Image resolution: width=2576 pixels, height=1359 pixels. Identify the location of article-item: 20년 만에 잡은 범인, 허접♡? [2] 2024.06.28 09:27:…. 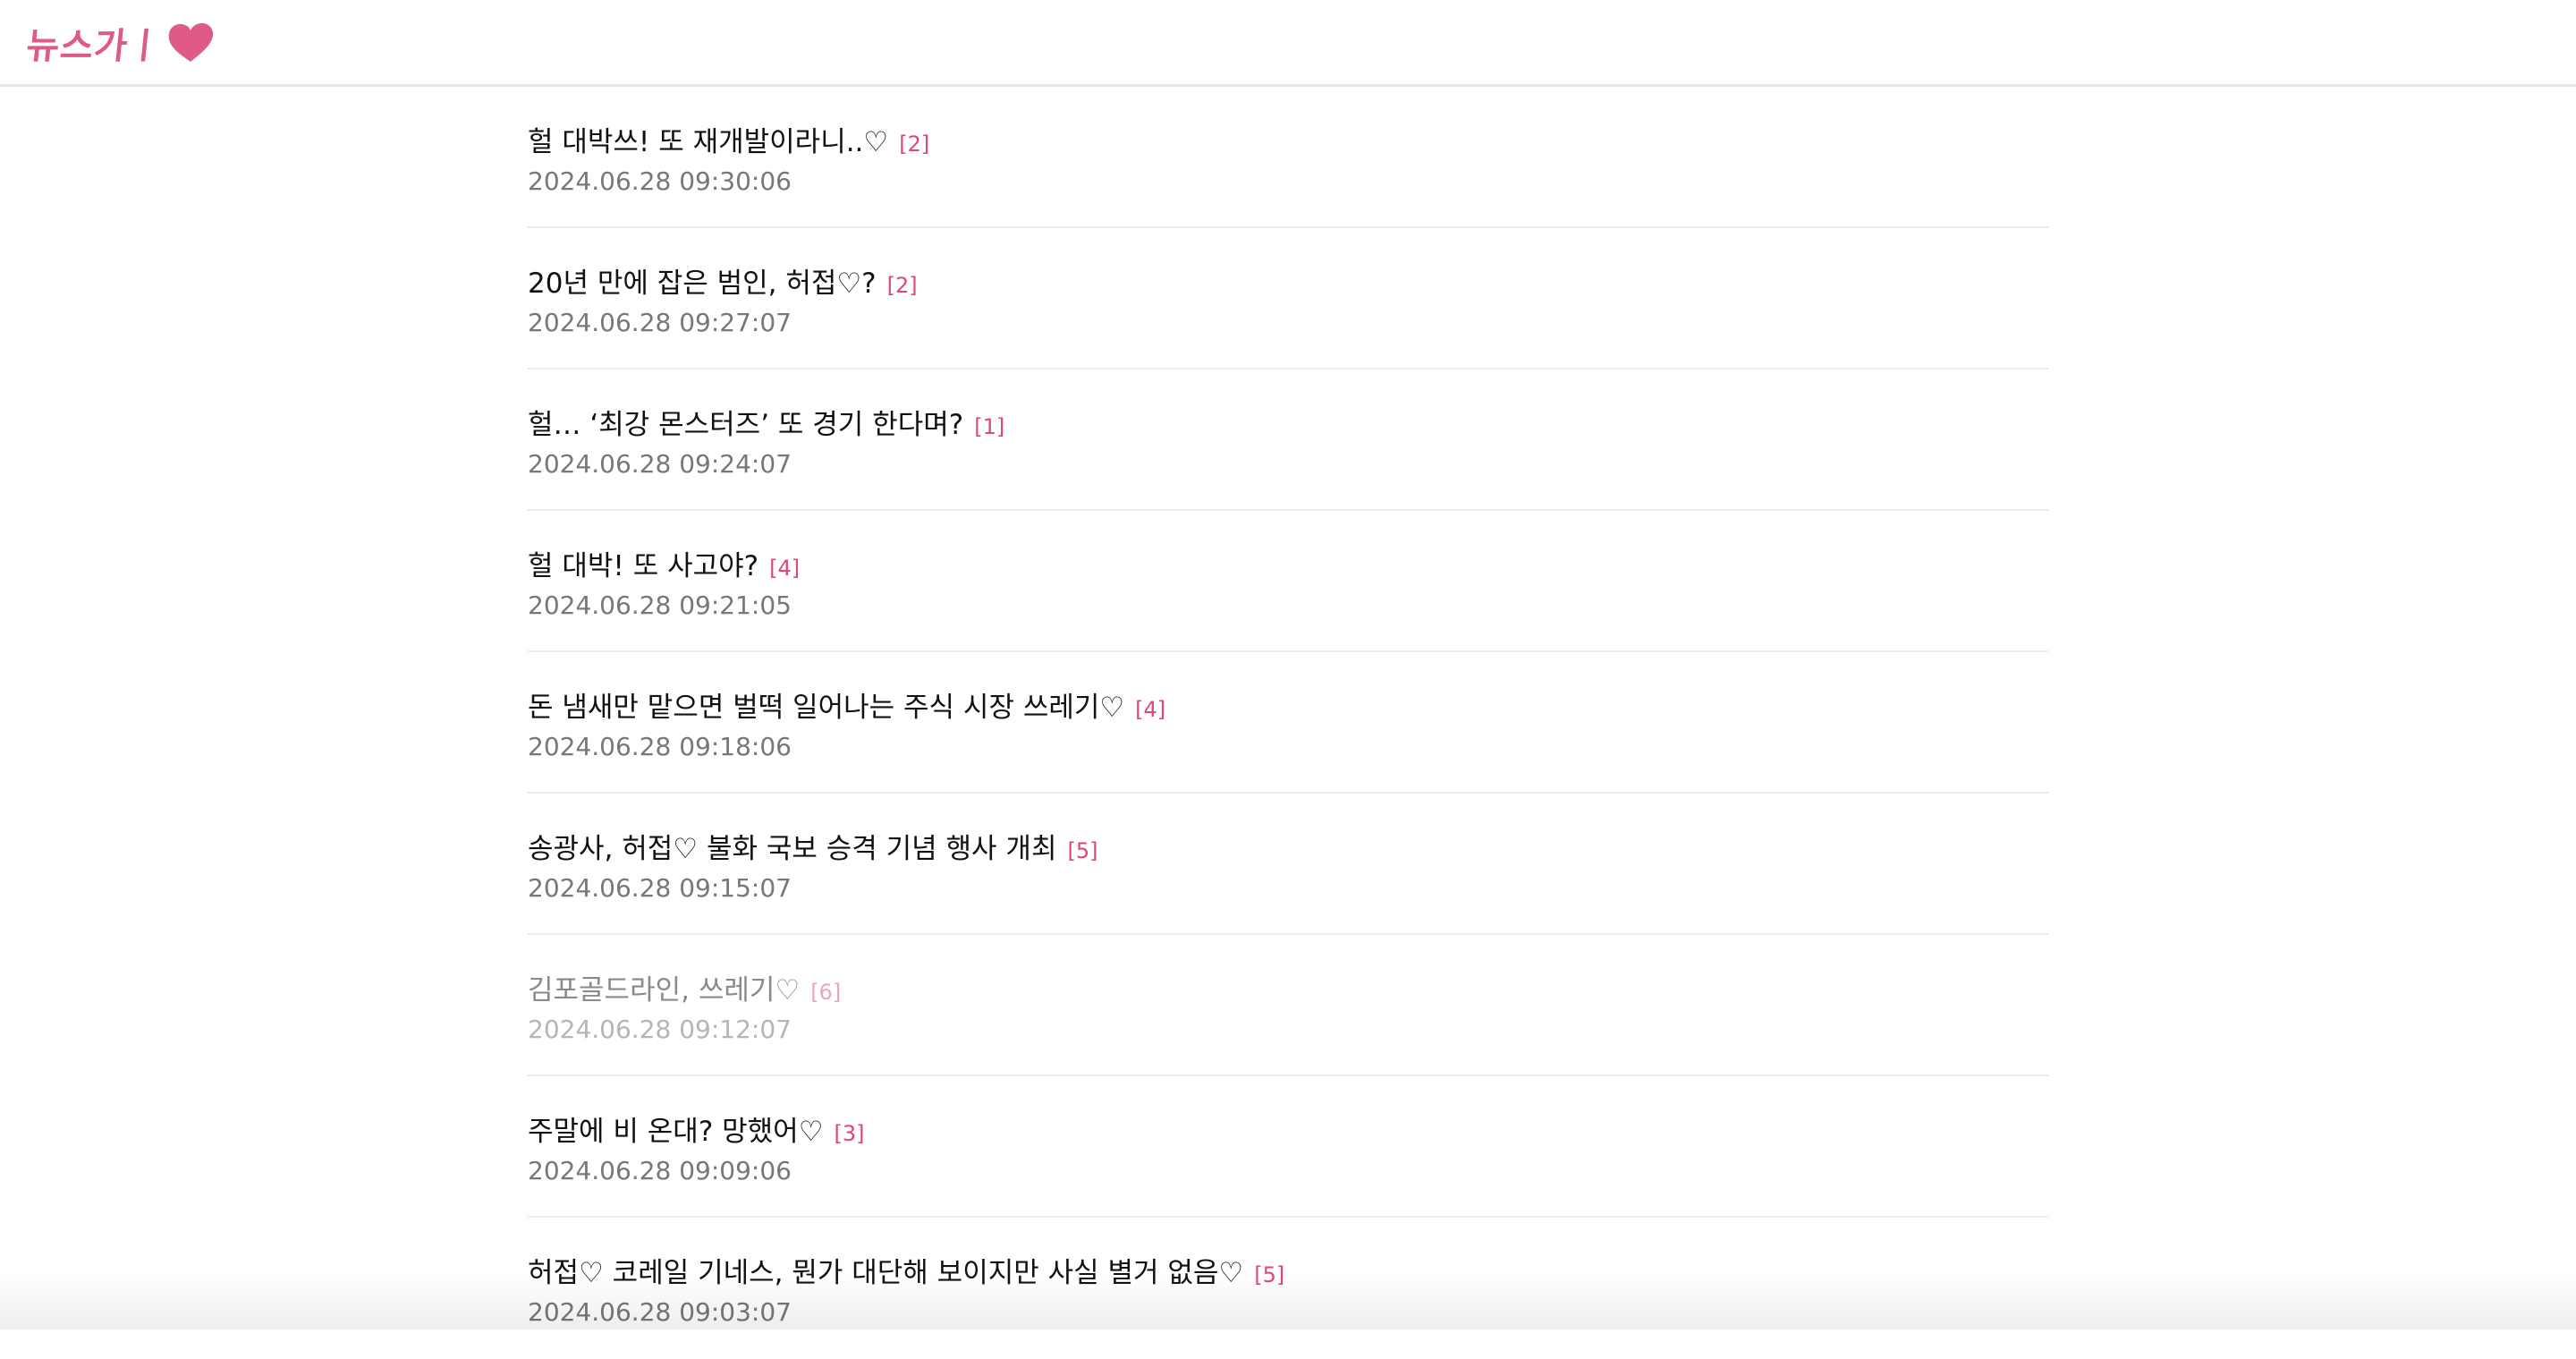
(1288, 298).